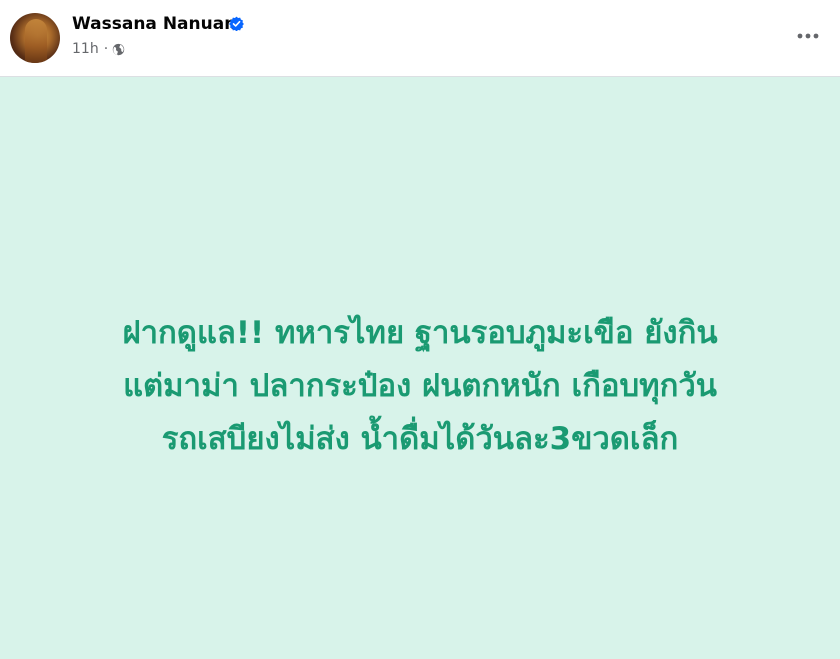 This screenshot has width=840, height=659. What do you see at coordinates (420, 38) in the screenshot?
I see `post-header: Wassana Nanuam 11h ·` at bounding box center [420, 38].